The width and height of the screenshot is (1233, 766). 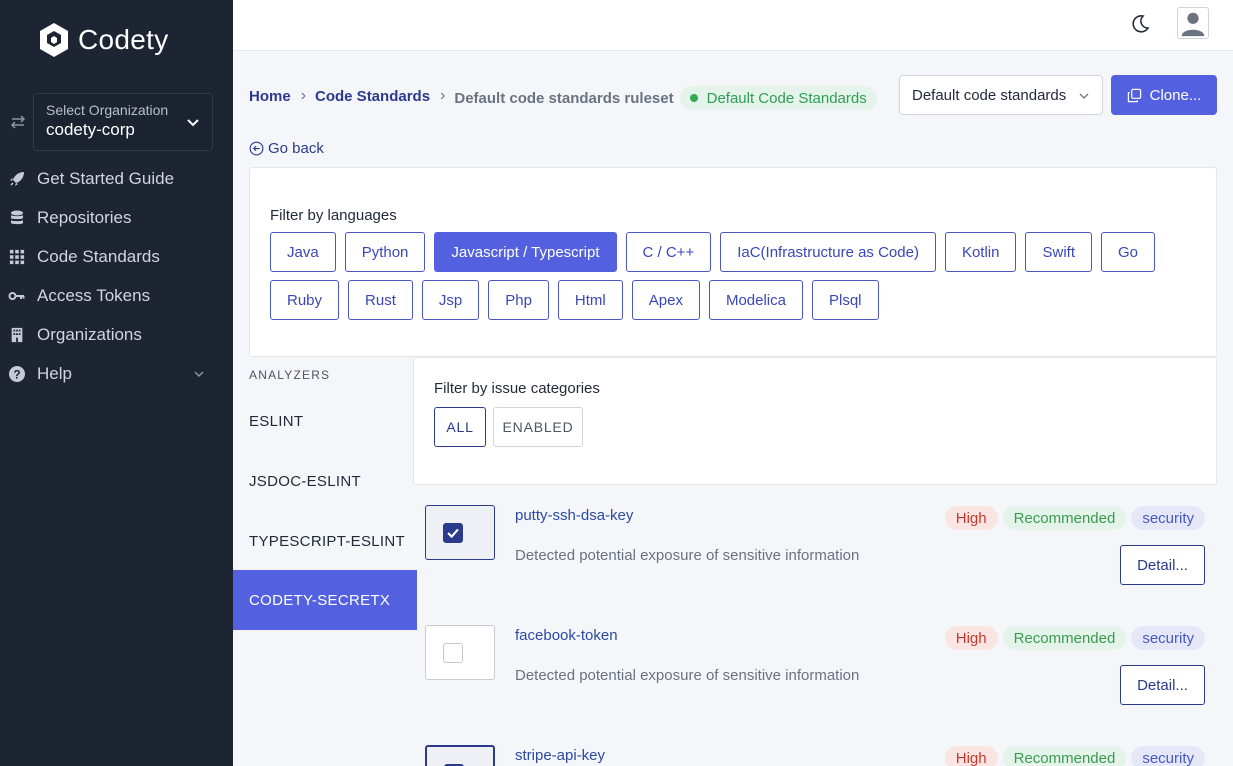 I want to click on organization-select: Select Organization codety-corp, so click(x=123, y=122).